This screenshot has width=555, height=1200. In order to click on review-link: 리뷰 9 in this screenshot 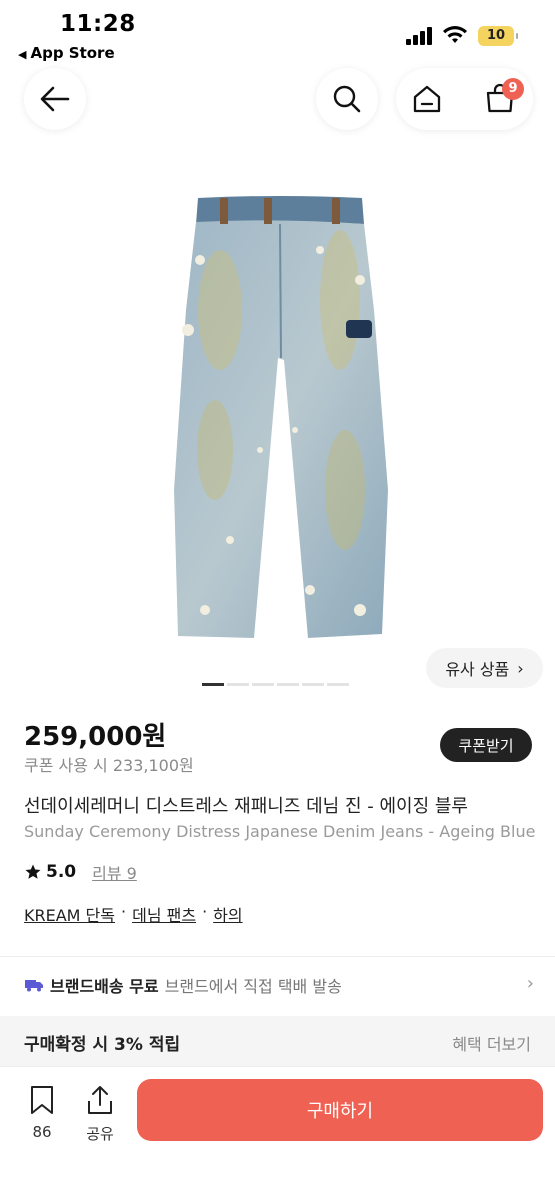, I will do `click(114, 872)`.